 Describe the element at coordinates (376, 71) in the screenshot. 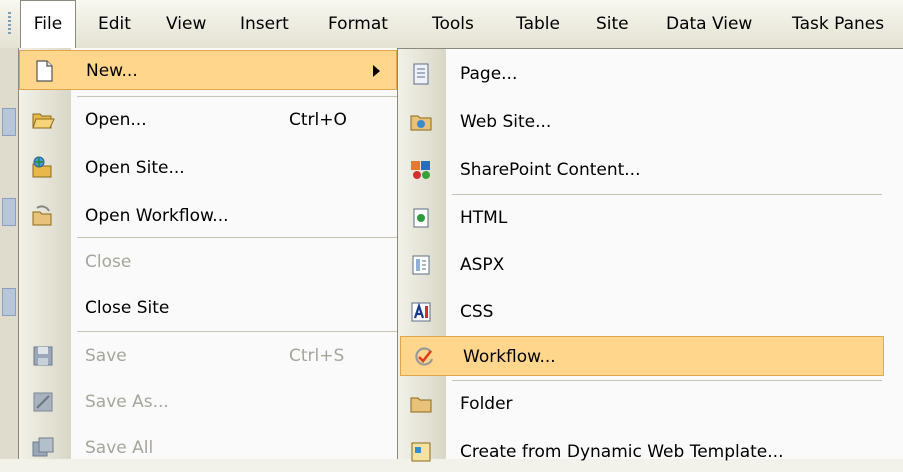

I see `submenu-arrow-icon` at that location.